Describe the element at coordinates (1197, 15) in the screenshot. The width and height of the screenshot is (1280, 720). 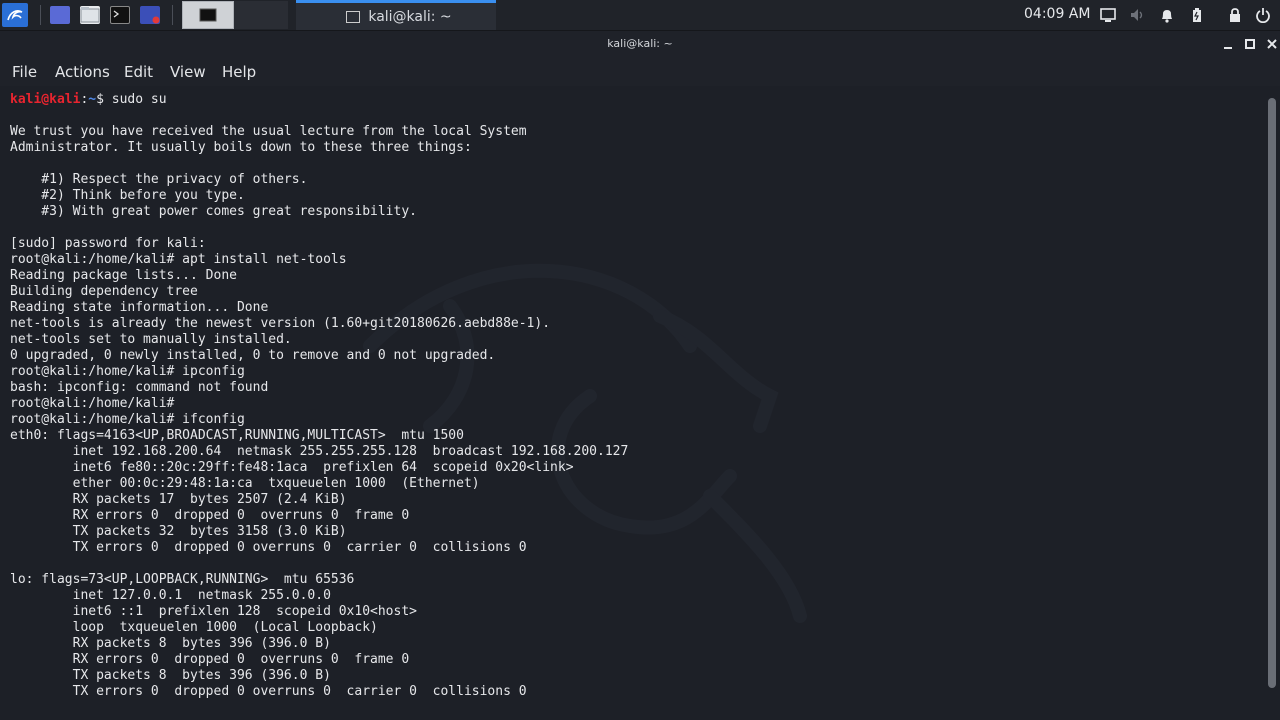
I see `battery-icon` at that location.